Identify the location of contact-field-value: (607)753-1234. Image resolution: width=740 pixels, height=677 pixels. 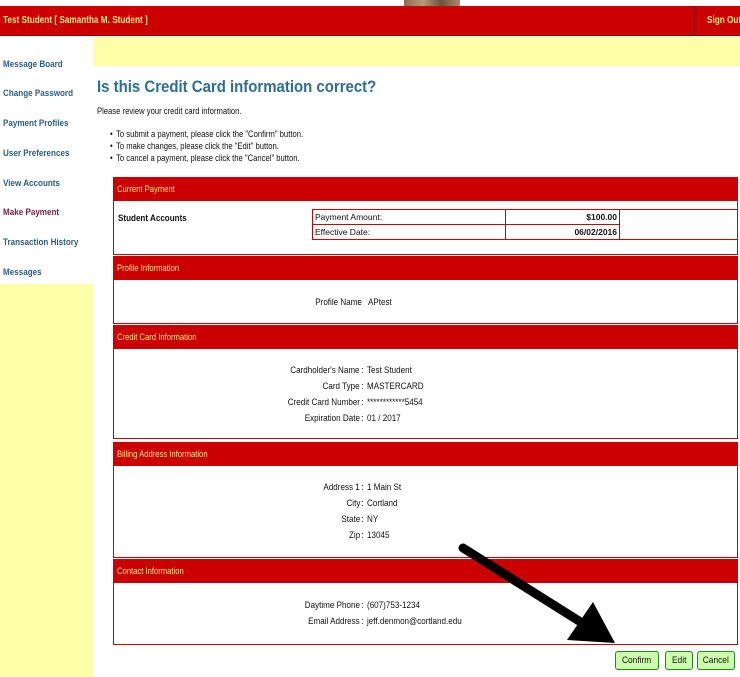
(393, 605).